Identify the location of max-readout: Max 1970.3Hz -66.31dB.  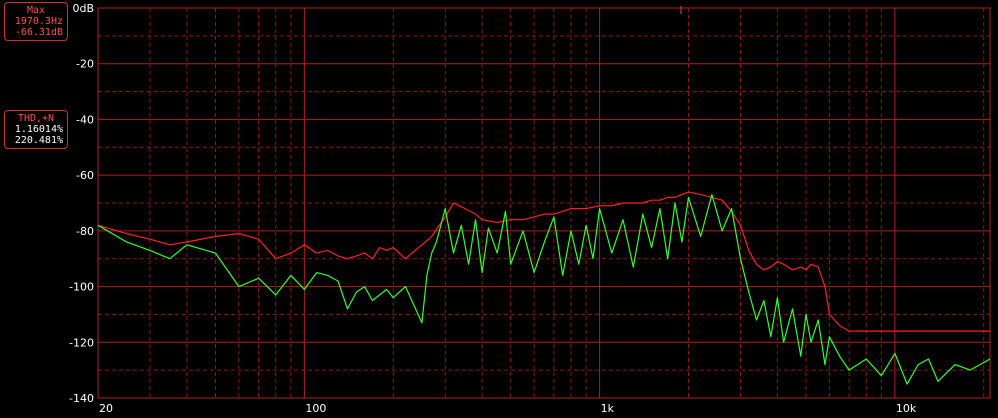
(36, 21).